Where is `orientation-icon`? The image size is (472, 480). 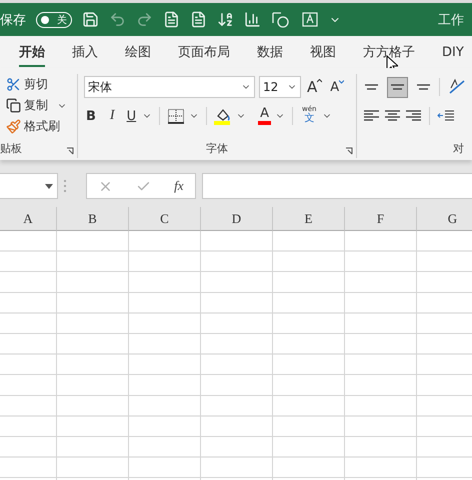
orientation-icon is located at coordinates (456, 87).